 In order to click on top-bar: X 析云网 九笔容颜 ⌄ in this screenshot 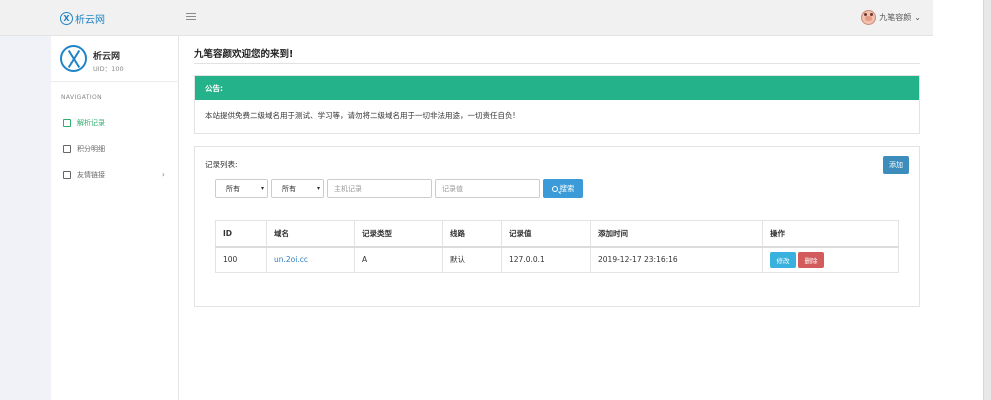, I will do `click(466, 18)`.